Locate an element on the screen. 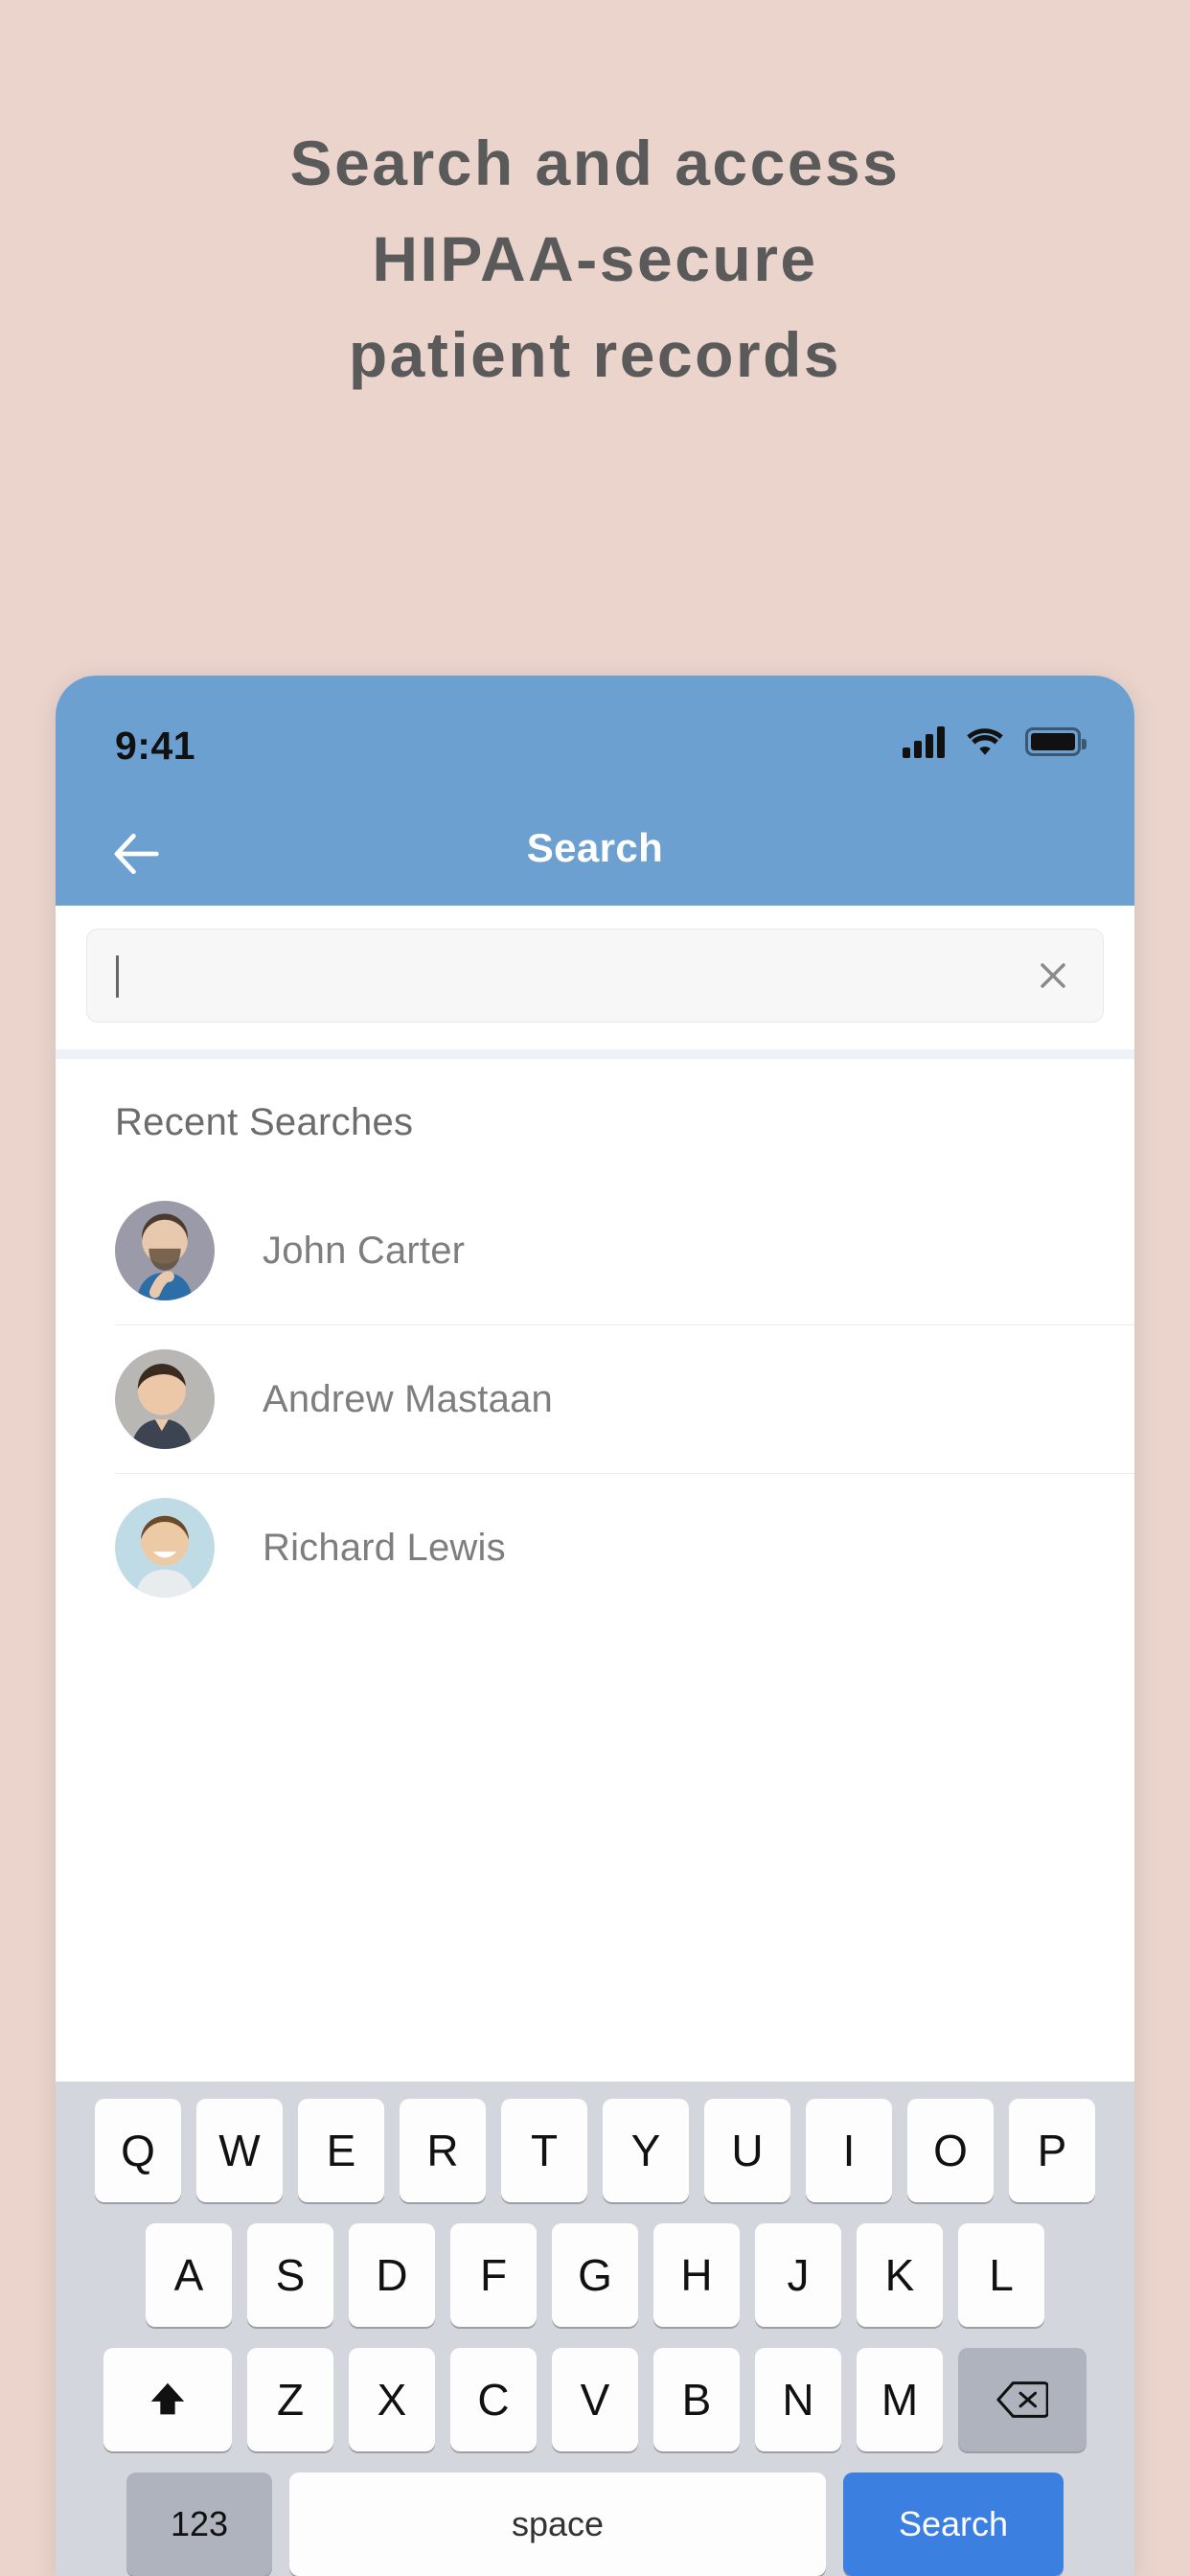  keyboard-row-1: Q W E R T Y U I O P is located at coordinates (595, 2150).